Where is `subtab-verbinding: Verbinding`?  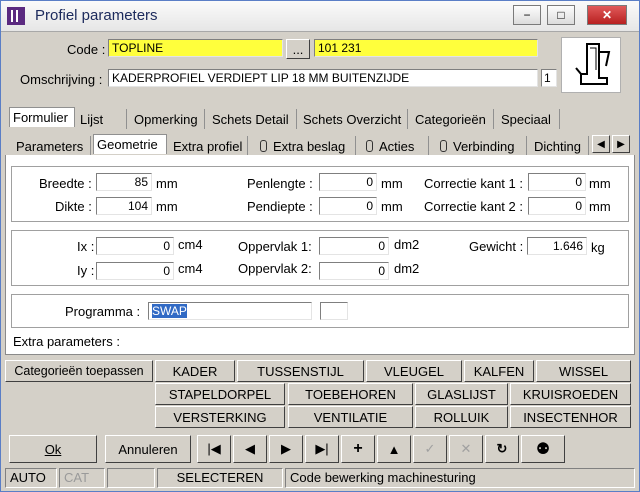
subtab-verbinding: Verbinding is located at coordinates (482, 146).